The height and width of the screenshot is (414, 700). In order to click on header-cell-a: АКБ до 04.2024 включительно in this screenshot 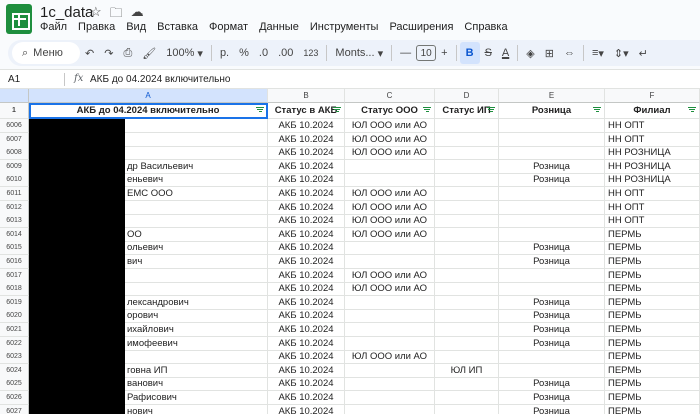, I will do `click(148, 111)`.